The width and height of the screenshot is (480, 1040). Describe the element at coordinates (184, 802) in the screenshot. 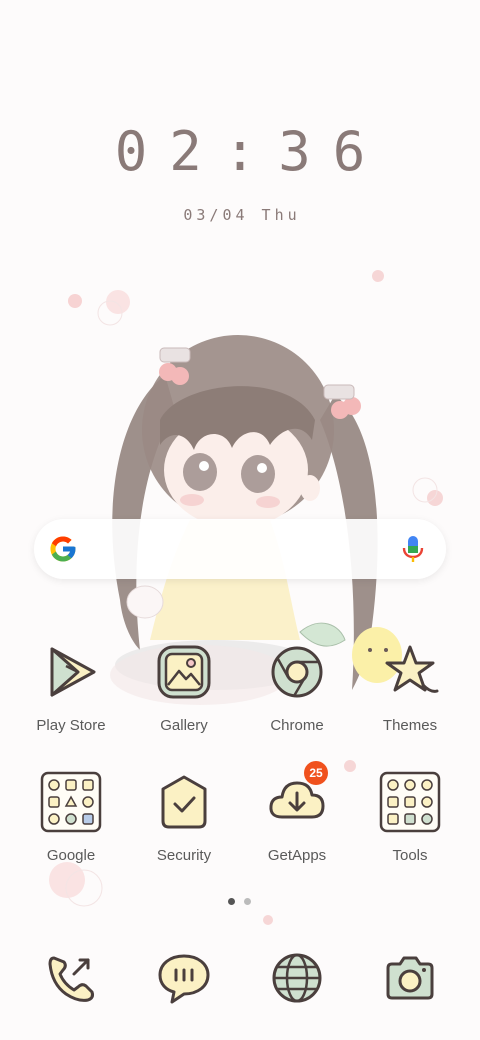

I see `security-icon` at that location.